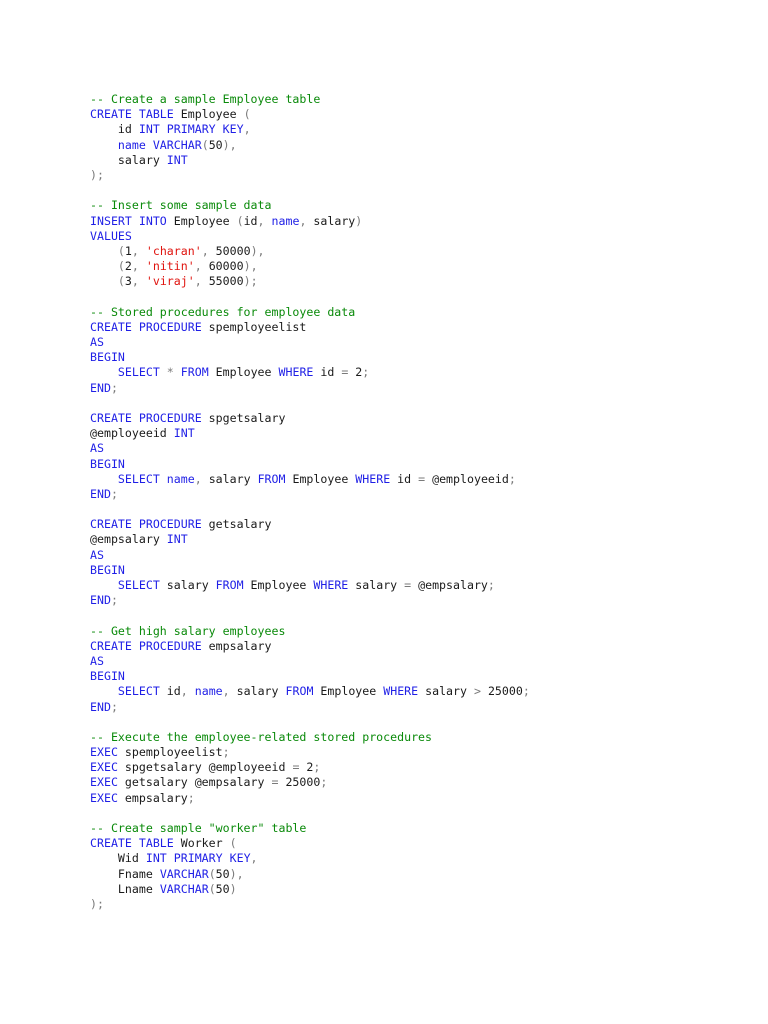 The width and height of the screenshot is (768, 1024). I want to click on code-line: Wid INT PRIMARY KEY,, so click(310, 858).